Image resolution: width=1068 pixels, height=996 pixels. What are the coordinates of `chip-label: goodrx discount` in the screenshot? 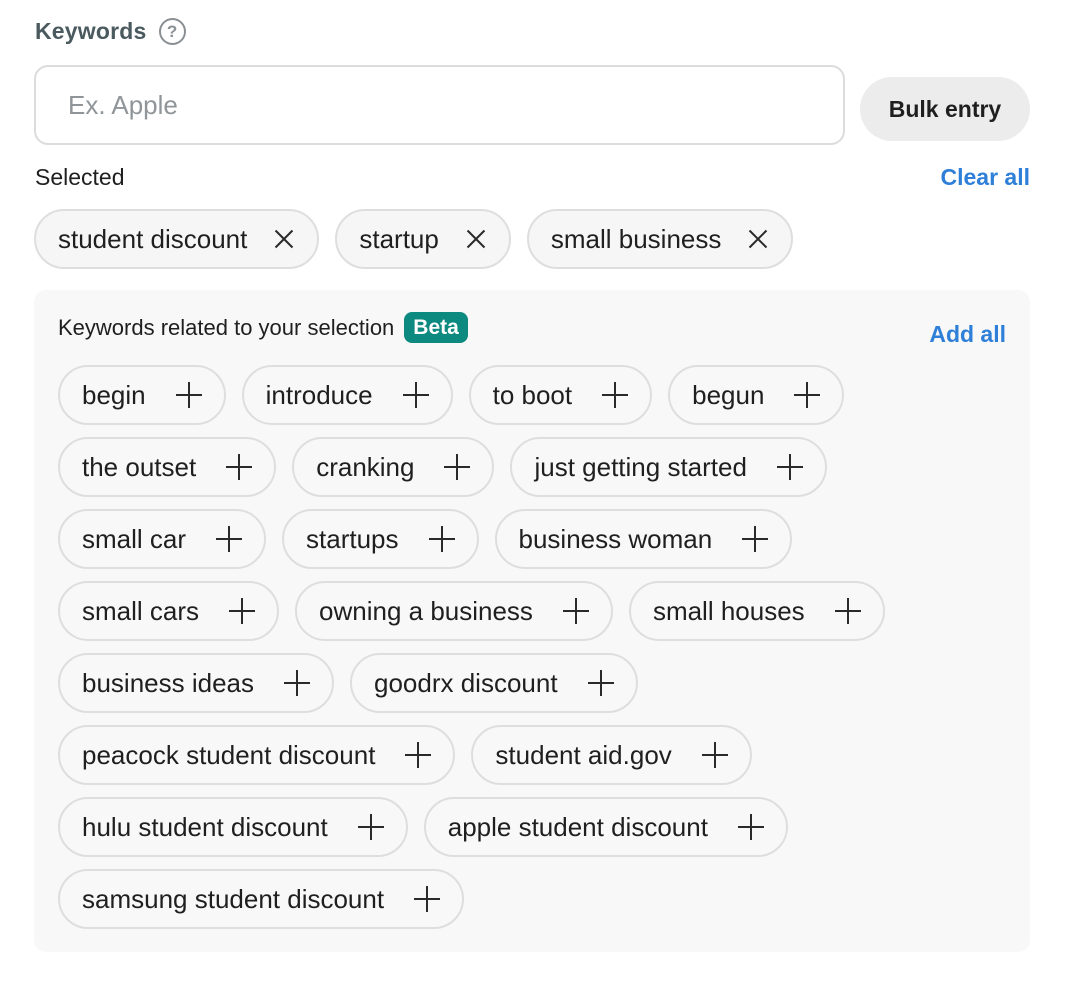 It's located at (466, 682).